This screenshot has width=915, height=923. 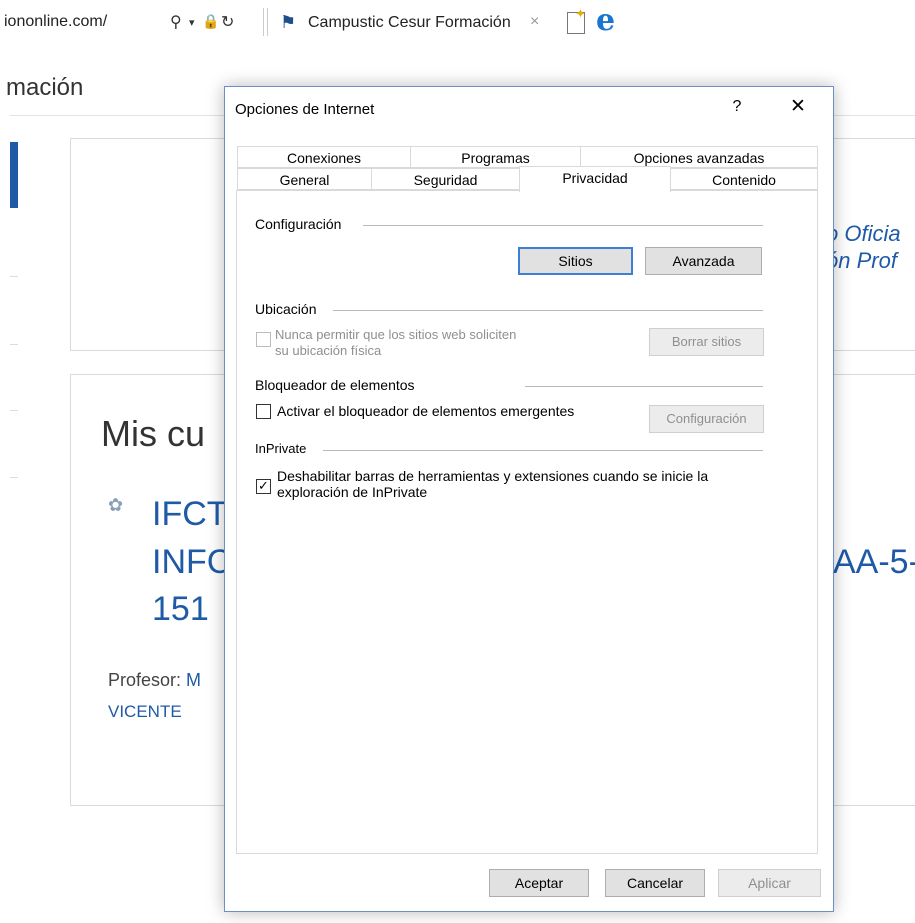 What do you see at coordinates (595, 179) in the screenshot?
I see `tab-privacidad: Privacidad` at bounding box center [595, 179].